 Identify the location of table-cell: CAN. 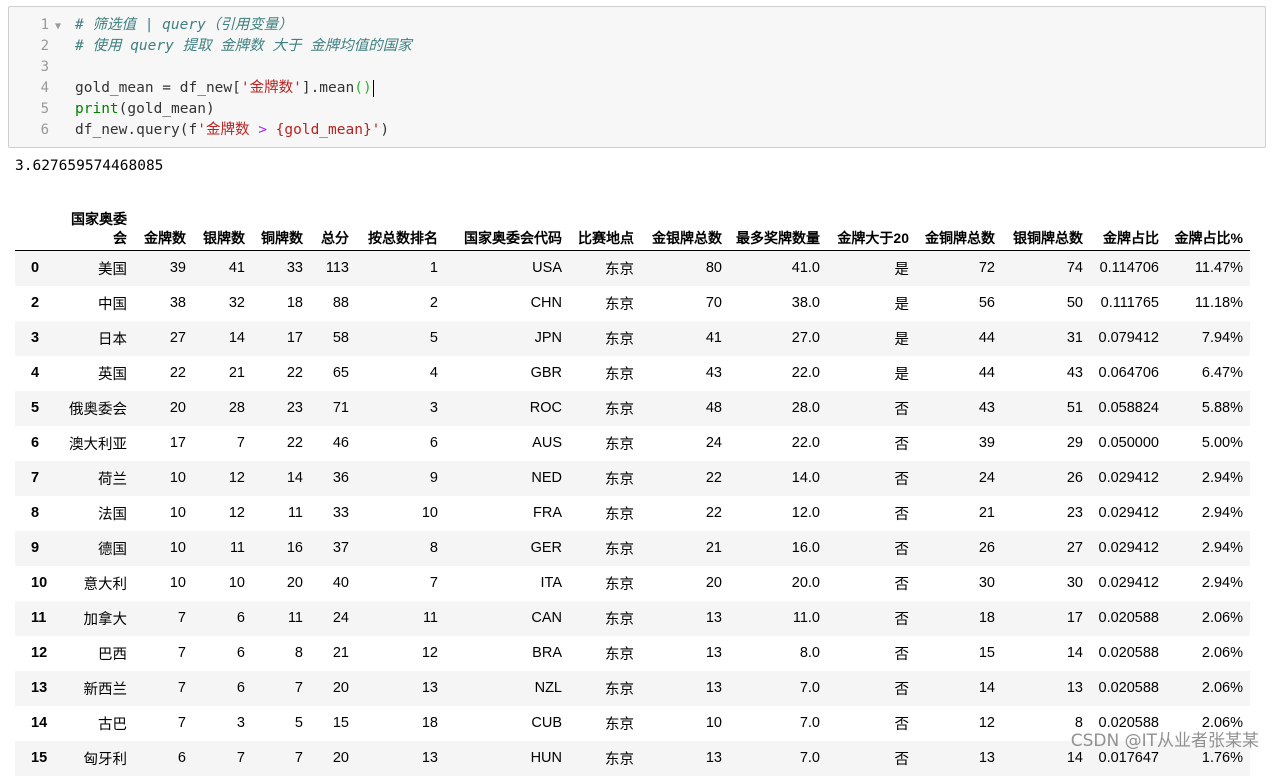
(546, 618).